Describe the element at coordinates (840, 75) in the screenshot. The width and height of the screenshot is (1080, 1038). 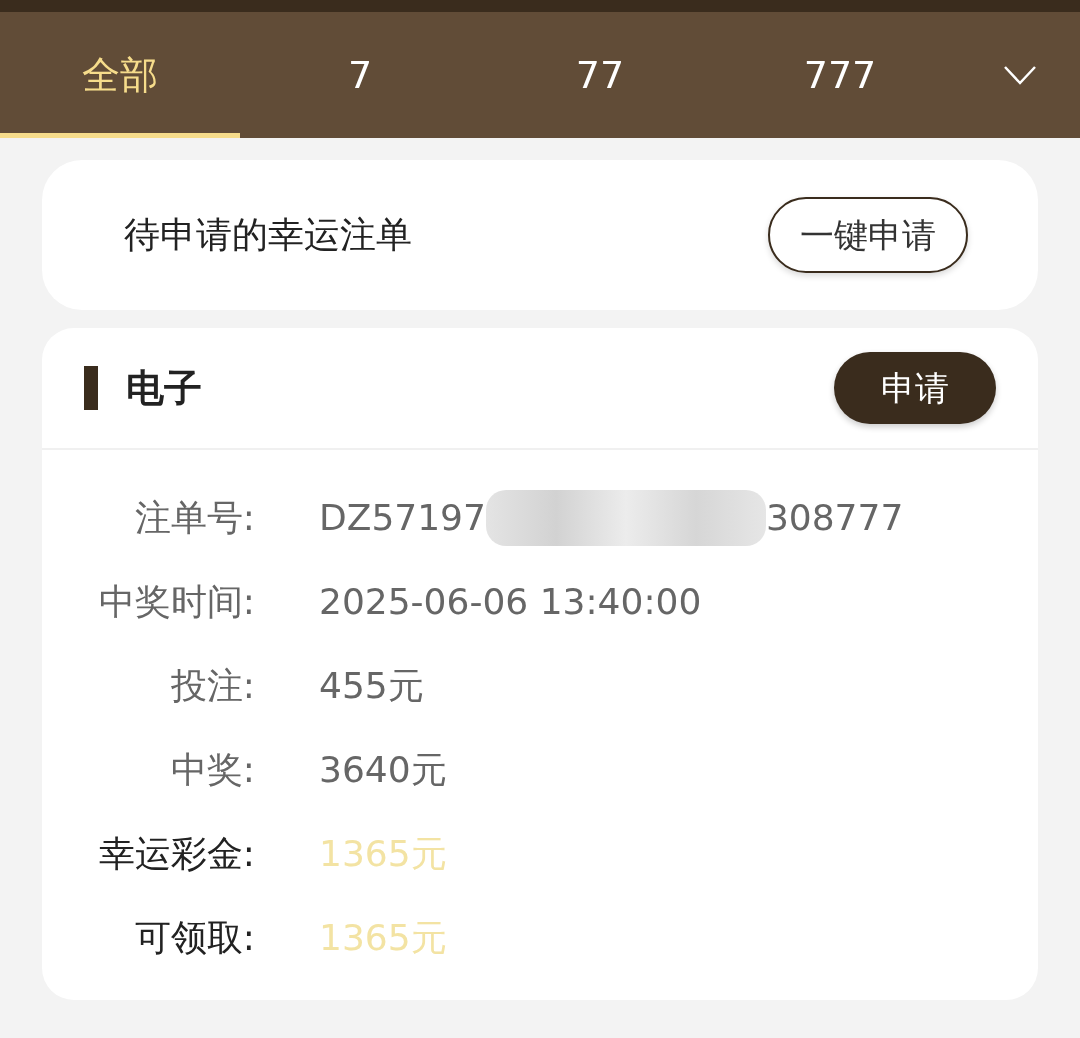
I see `tab: 777` at that location.